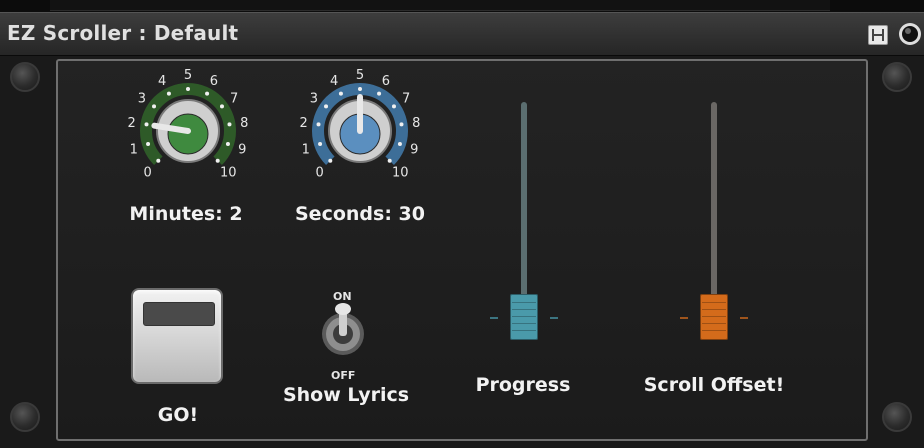 This screenshot has width=924, height=448. Describe the element at coordinates (523, 385) in the screenshot. I see `progress-label: Progress` at that location.